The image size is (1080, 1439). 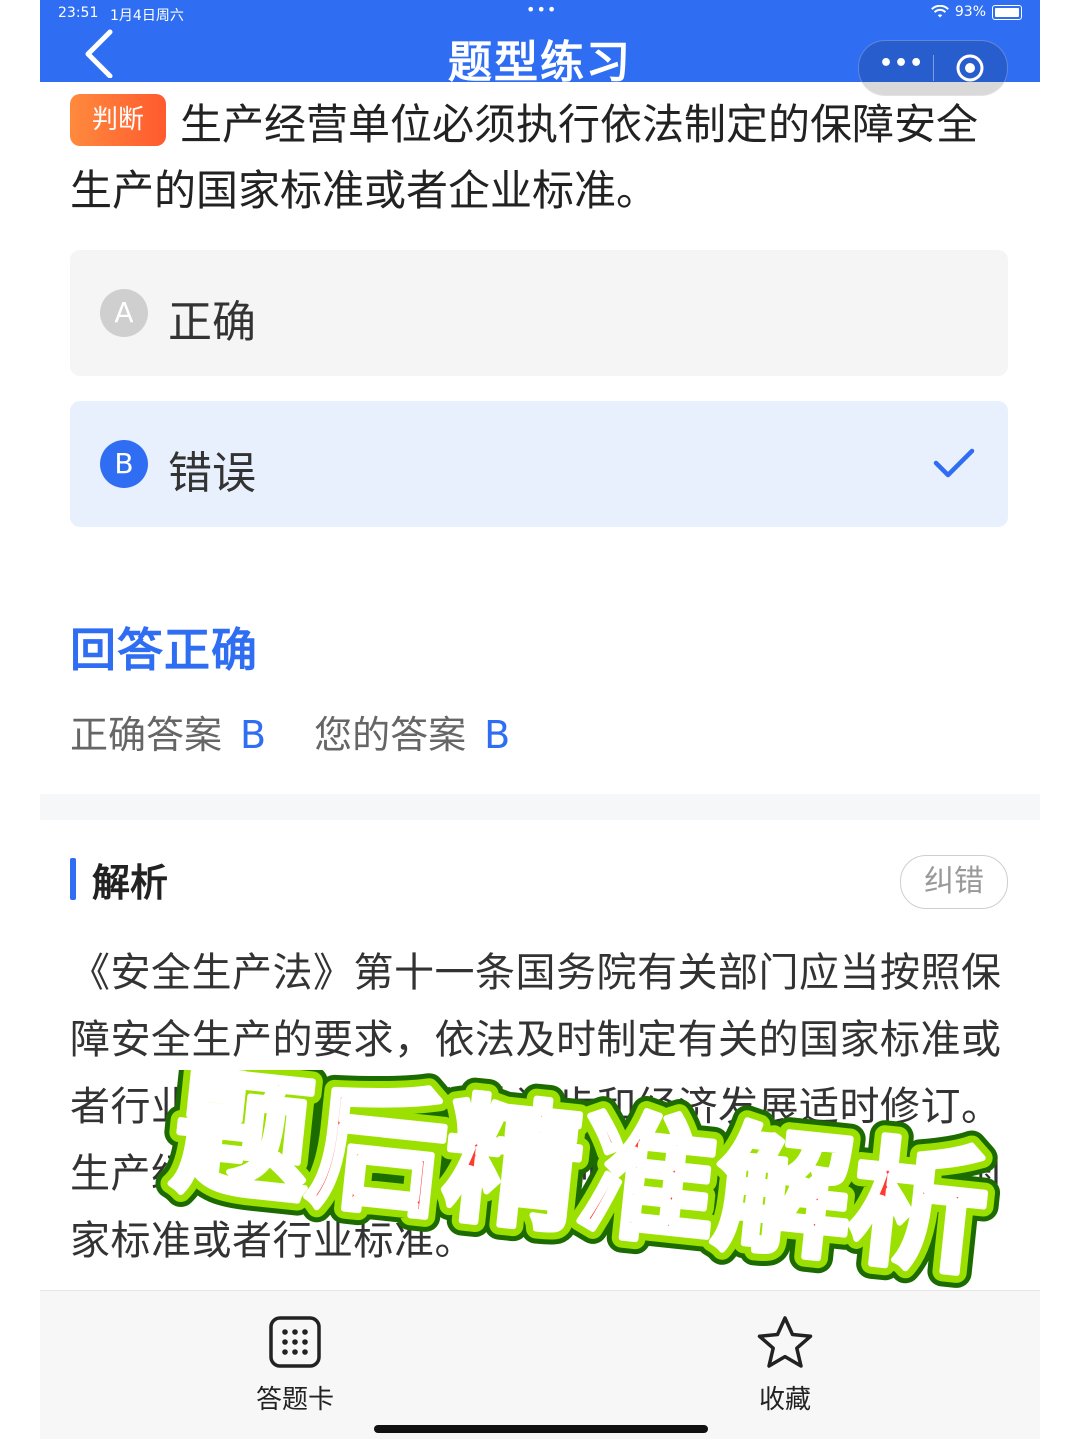 I want to click on correct-answer-value: B, so click(x=253, y=735).